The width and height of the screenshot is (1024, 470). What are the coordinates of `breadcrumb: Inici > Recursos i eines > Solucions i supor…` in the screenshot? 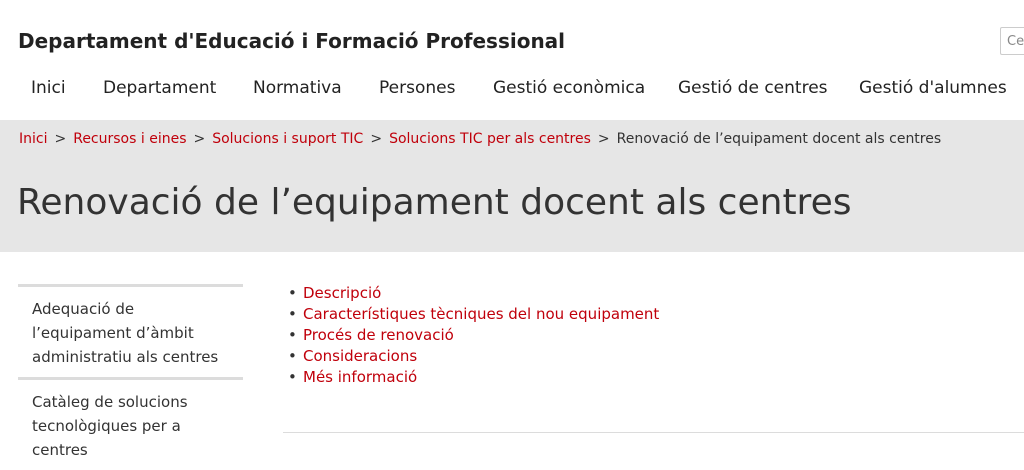 It's located at (480, 139).